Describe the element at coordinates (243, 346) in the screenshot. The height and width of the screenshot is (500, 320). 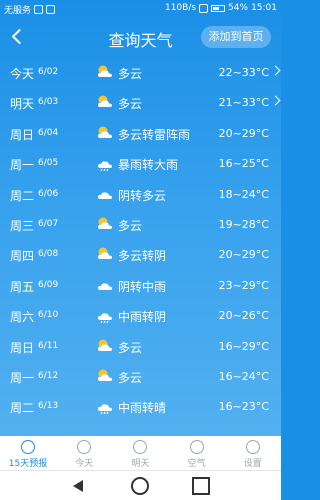
I see `forecast-temp: 16~29°C` at that location.